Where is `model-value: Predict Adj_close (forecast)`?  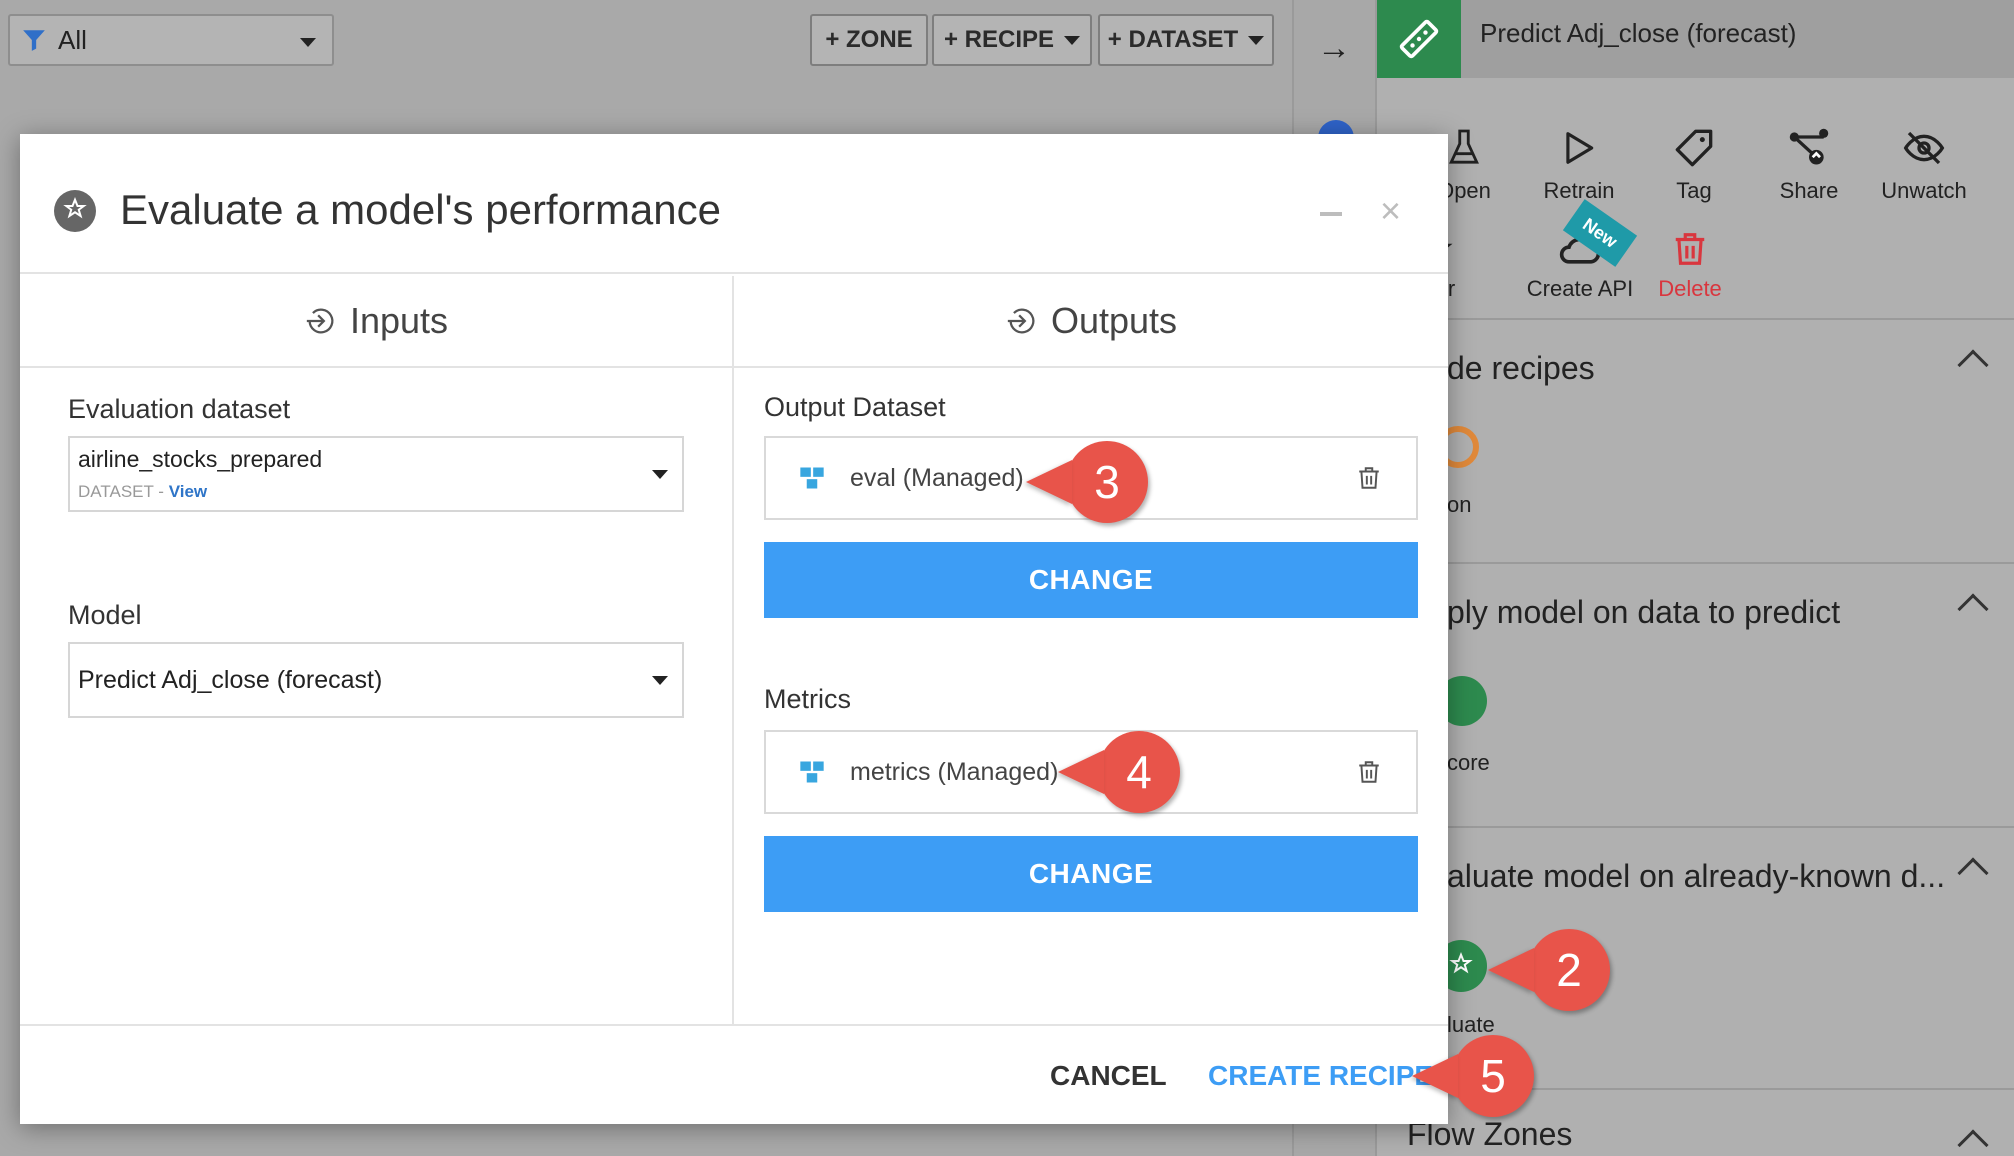 model-value: Predict Adj_close (forecast) is located at coordinates (230, 680).